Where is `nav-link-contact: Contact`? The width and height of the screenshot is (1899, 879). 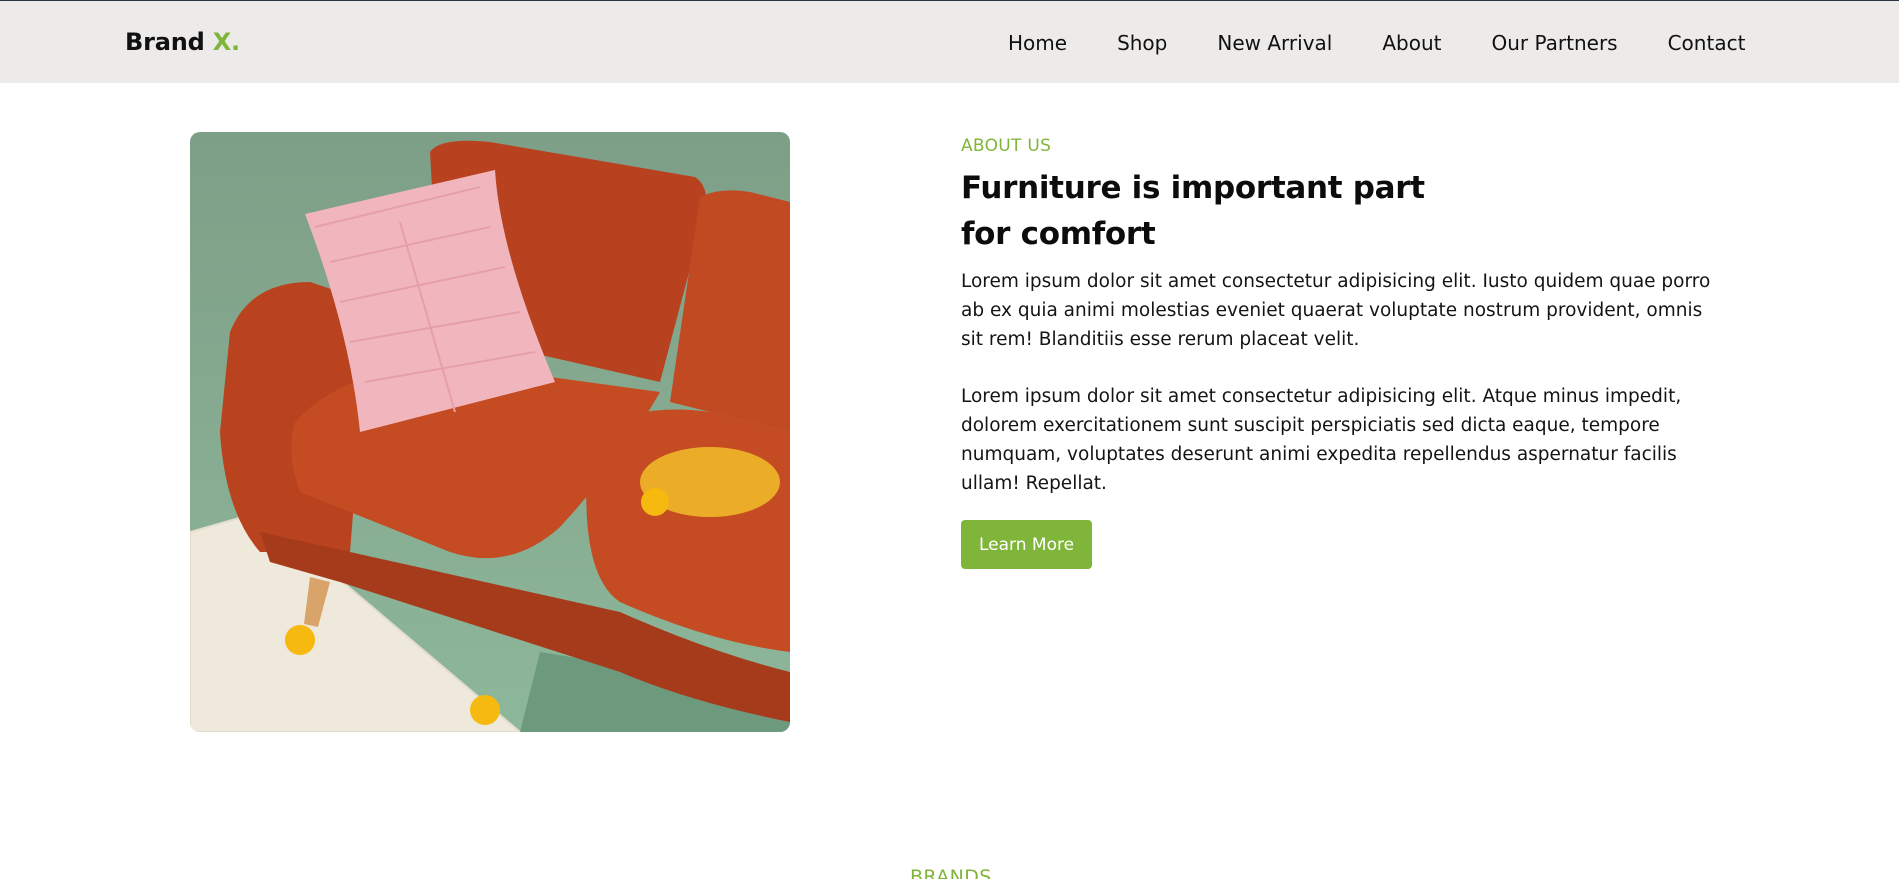 nav-link-contact: Contact is located at coordinates (1707, 43).